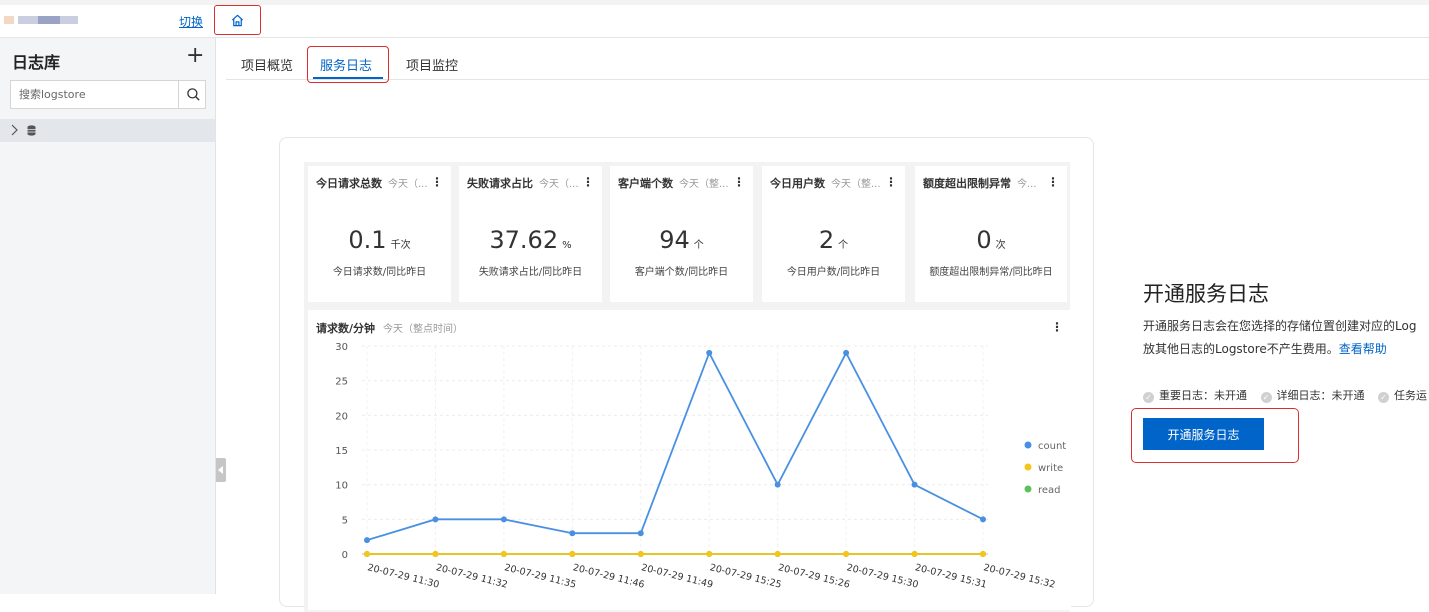 The height and width of the screenshot is (612, 1429). I want to click on top-bar: 切换, so click(714, 19).